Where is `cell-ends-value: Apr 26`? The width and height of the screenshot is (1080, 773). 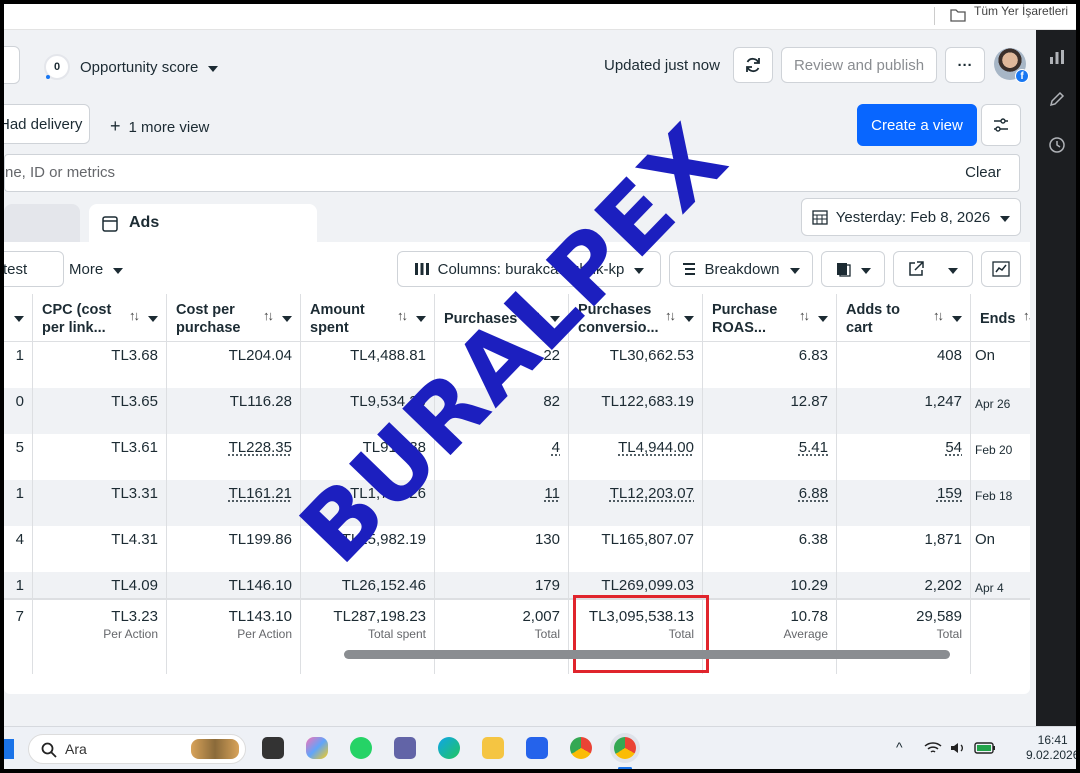 cell-ends-value: Apr 26 is located at coordinates (993, 404).